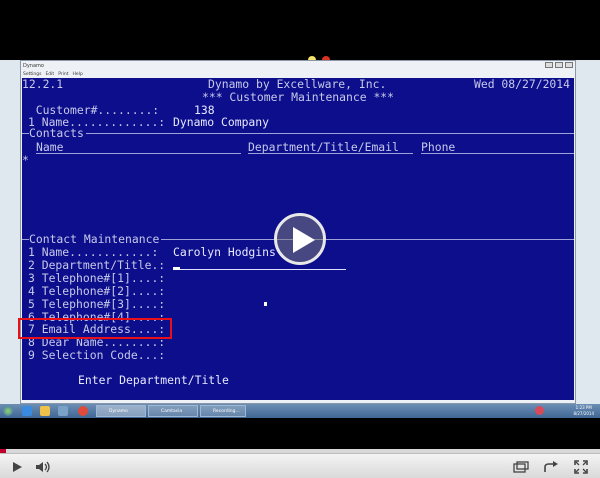 The height and width of the screenshot is (478, 600). What do you see at coordinates (138, 153) in the screenshot?
I see `underline-name` at bounding box center [138, 153].